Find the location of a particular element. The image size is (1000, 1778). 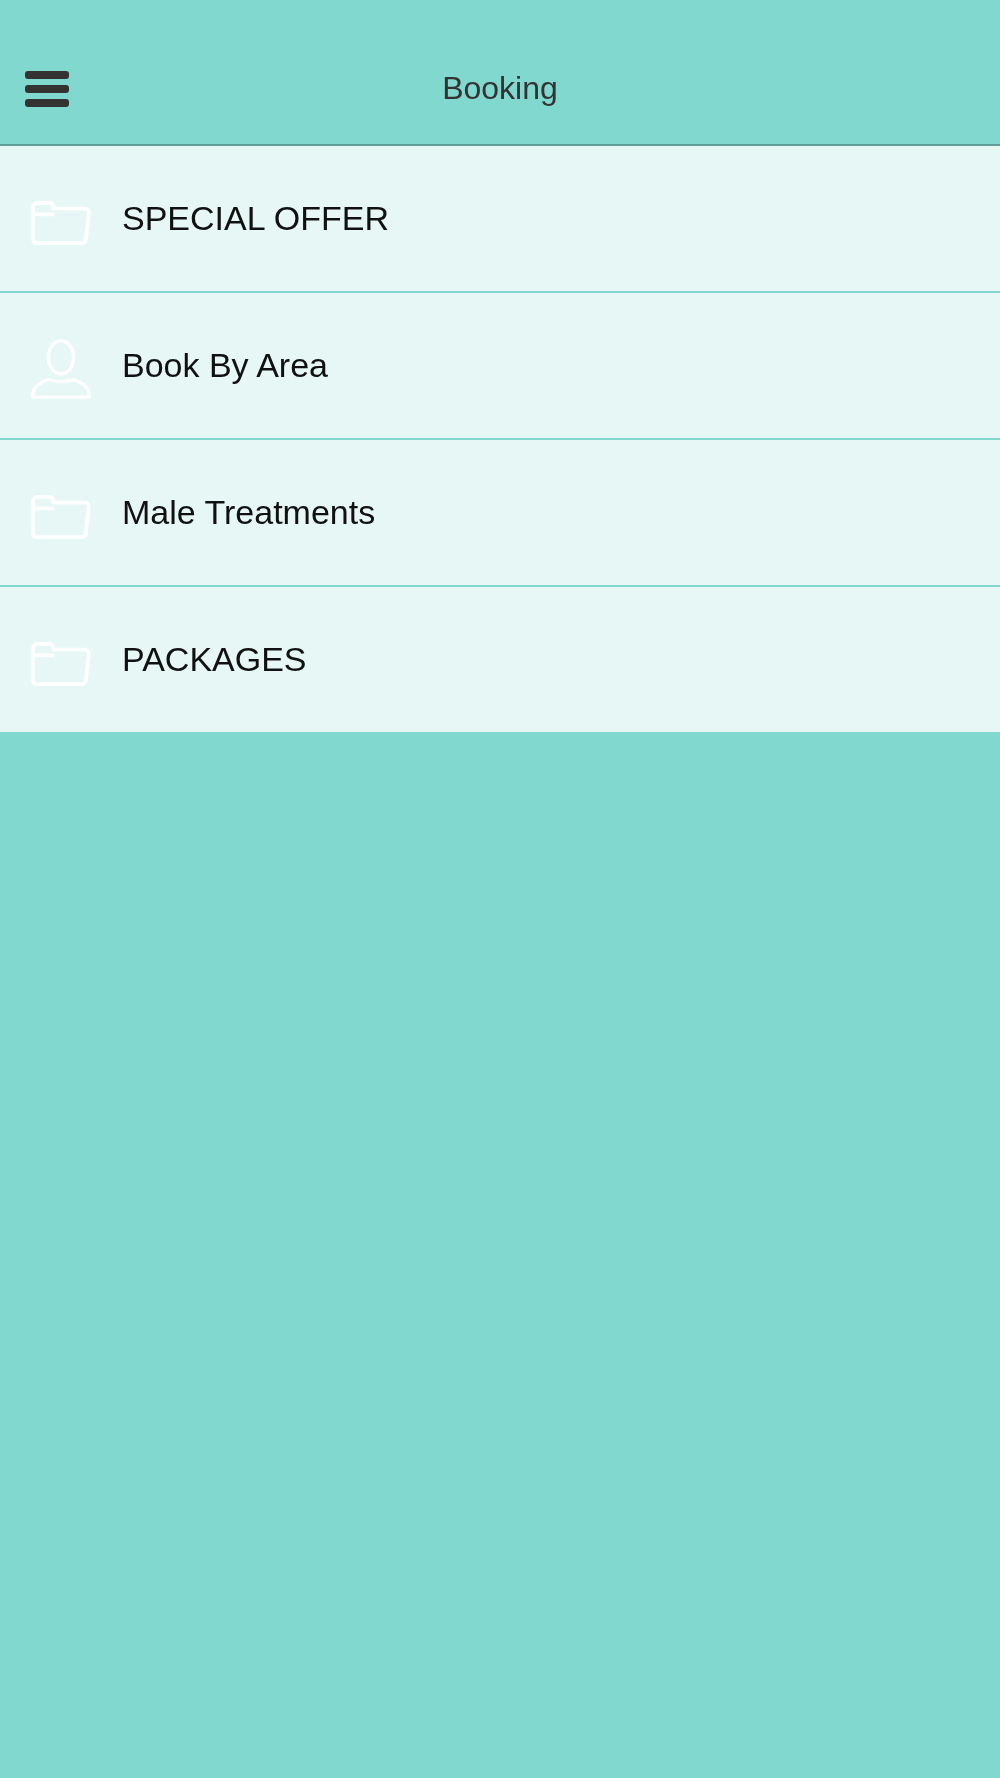

menu-item: PACKAGES is located at coordinates (500, 660).